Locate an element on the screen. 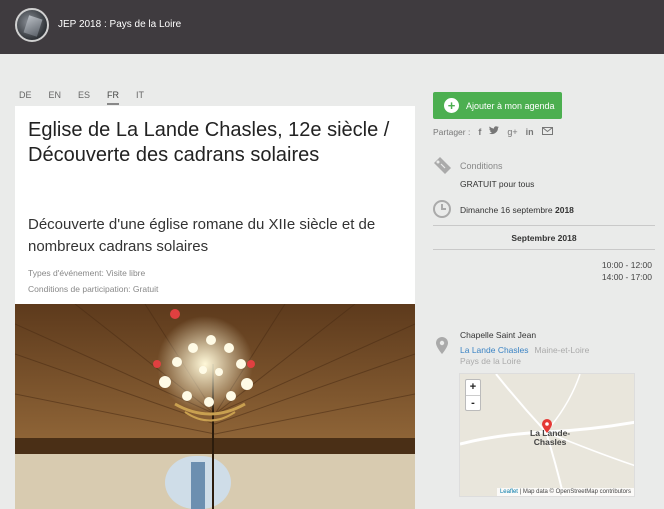 Image resolution: width=664 pixels, height=509 pixels. department: Maine-et-Loire is located at coordinates (562, 350).